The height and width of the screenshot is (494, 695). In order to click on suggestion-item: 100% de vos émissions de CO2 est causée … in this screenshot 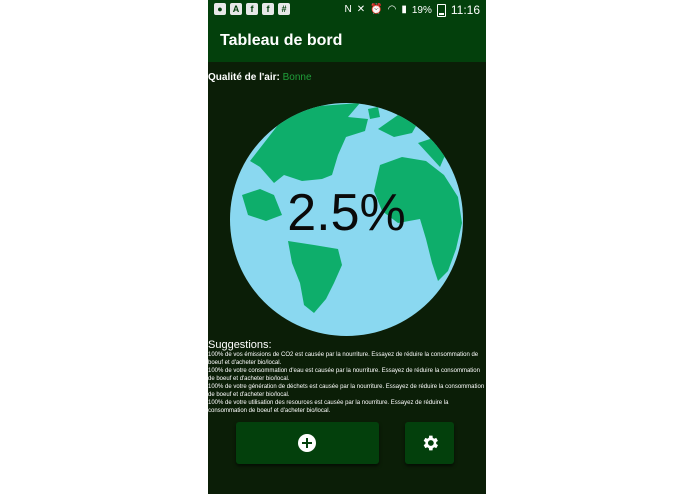, I will do `click(343, 359)`.